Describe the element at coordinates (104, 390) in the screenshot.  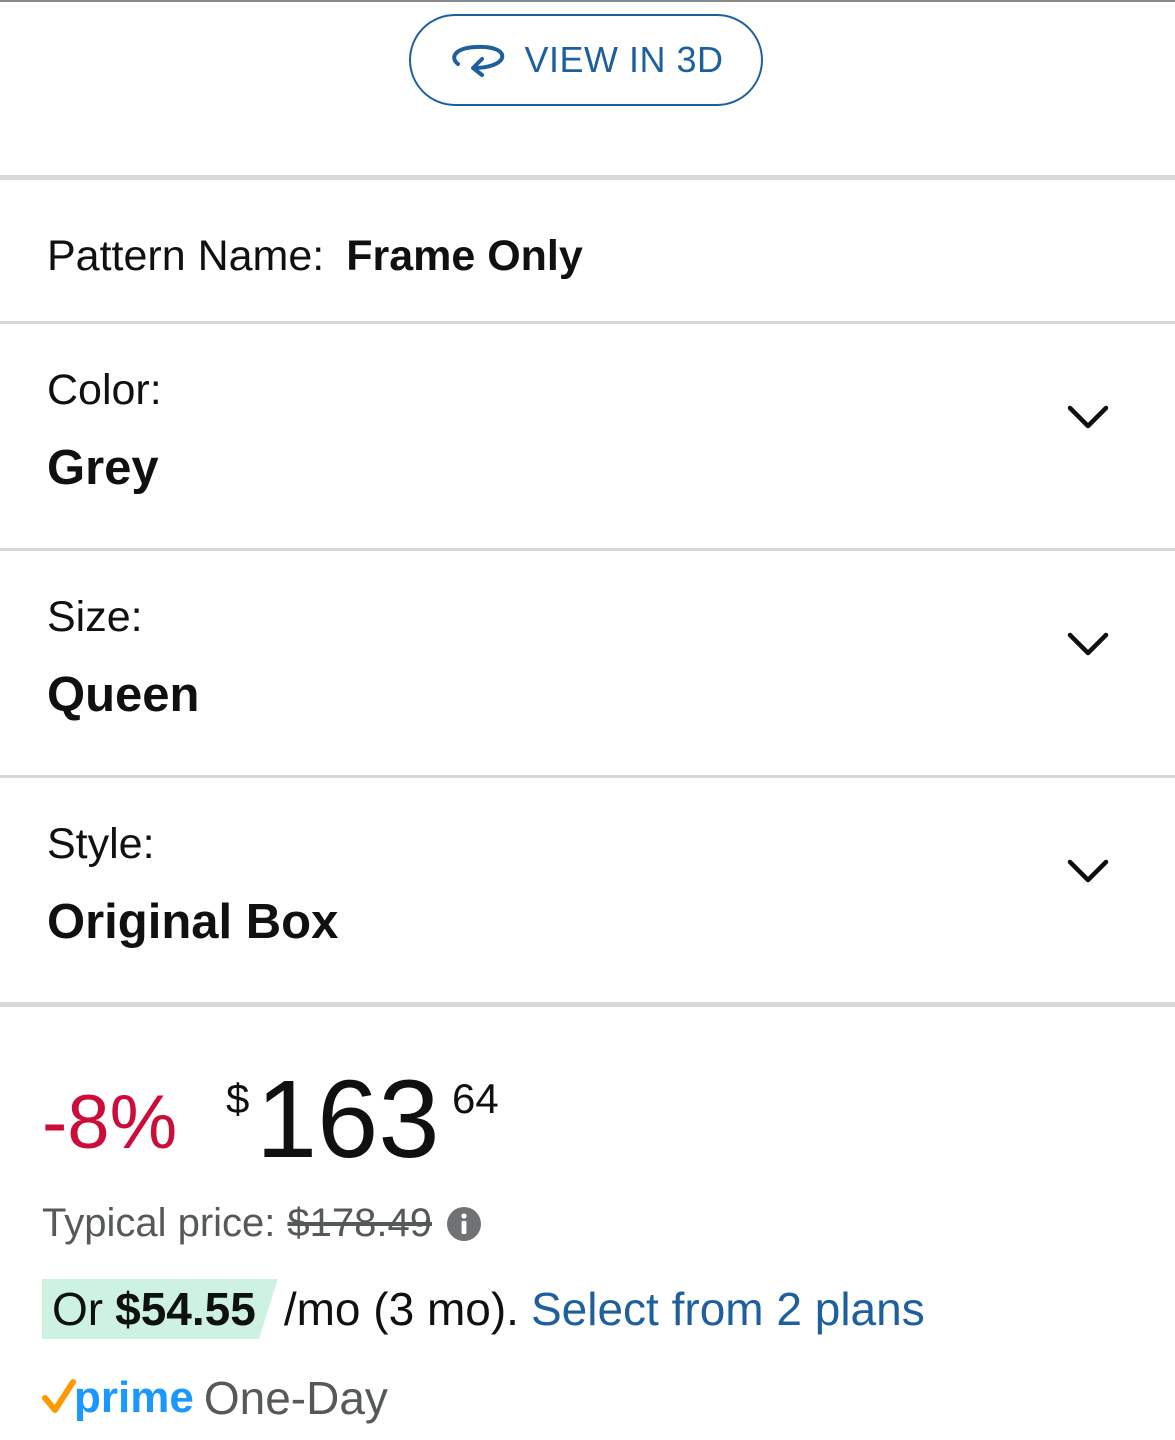
I see `color-label: Color:` at that location.